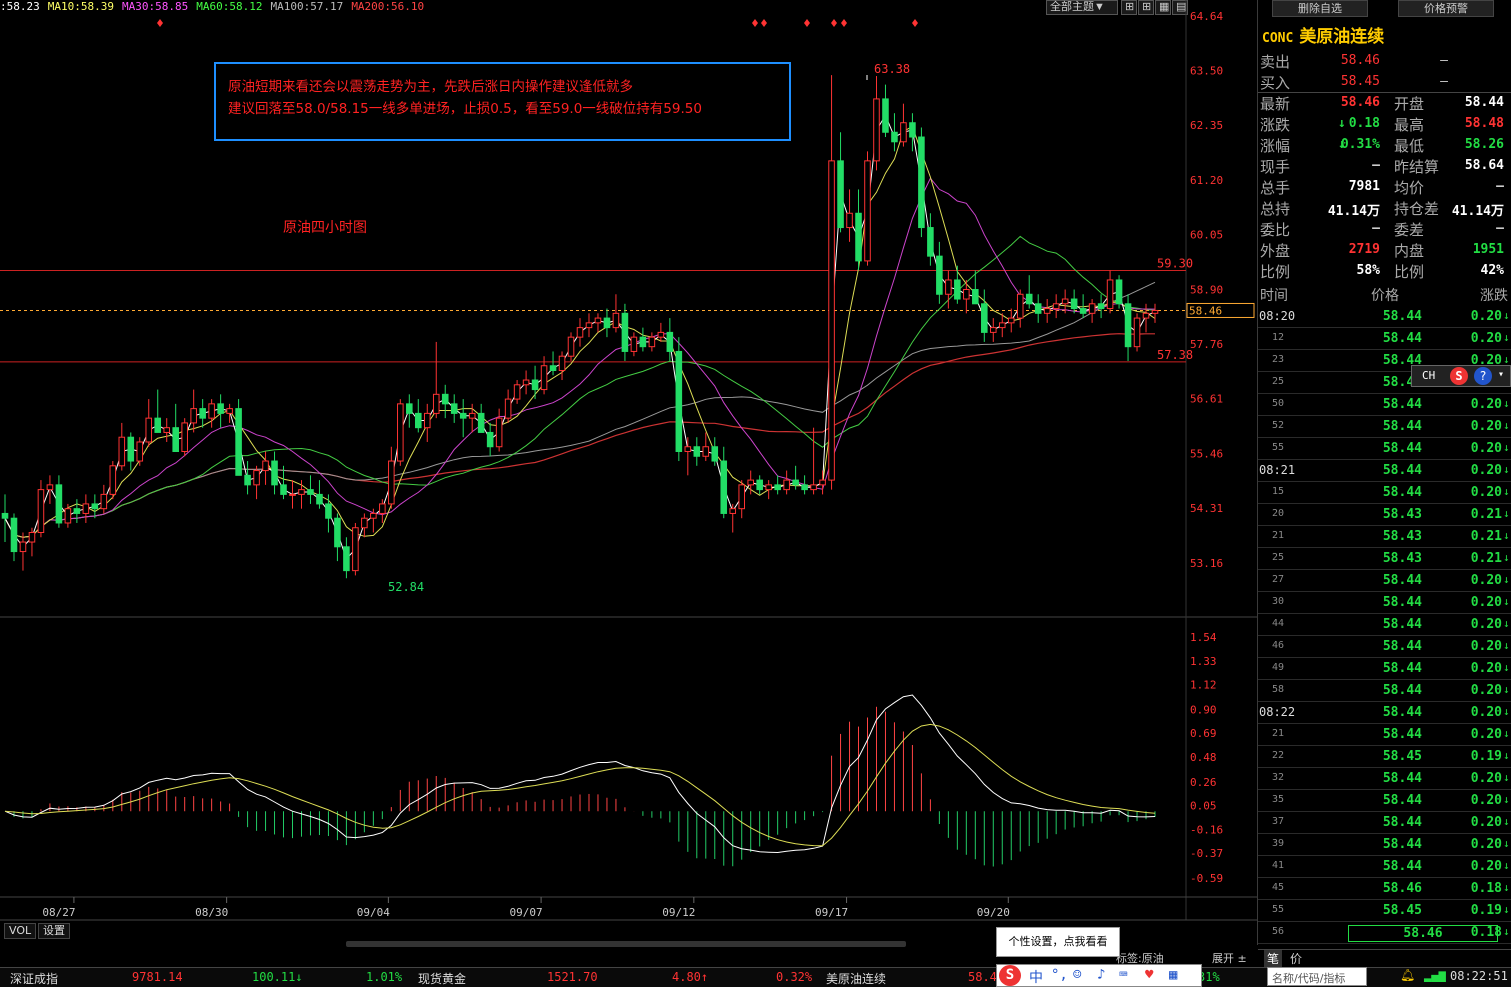 This screenshot has height=987, width=1511. I want to click on tick-time: 41, so click(1277, 865).